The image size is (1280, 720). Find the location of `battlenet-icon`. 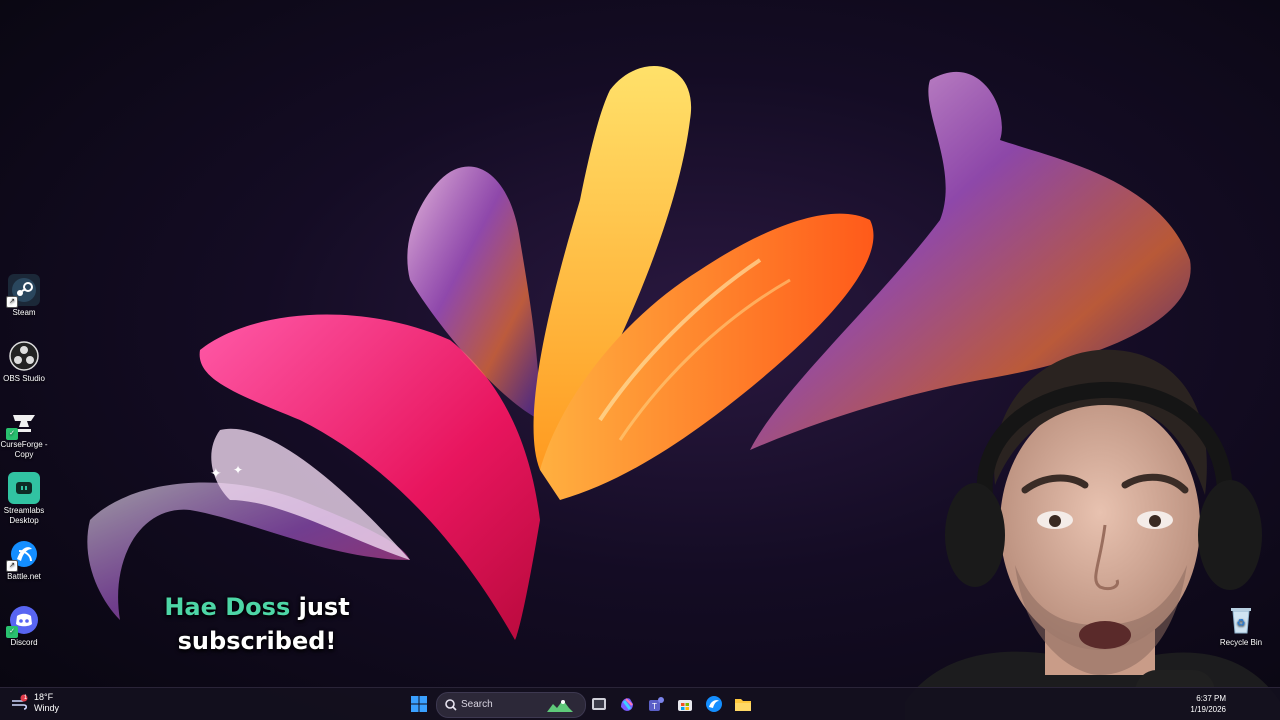

battlenet-icon is located at coordinates (714, 704).